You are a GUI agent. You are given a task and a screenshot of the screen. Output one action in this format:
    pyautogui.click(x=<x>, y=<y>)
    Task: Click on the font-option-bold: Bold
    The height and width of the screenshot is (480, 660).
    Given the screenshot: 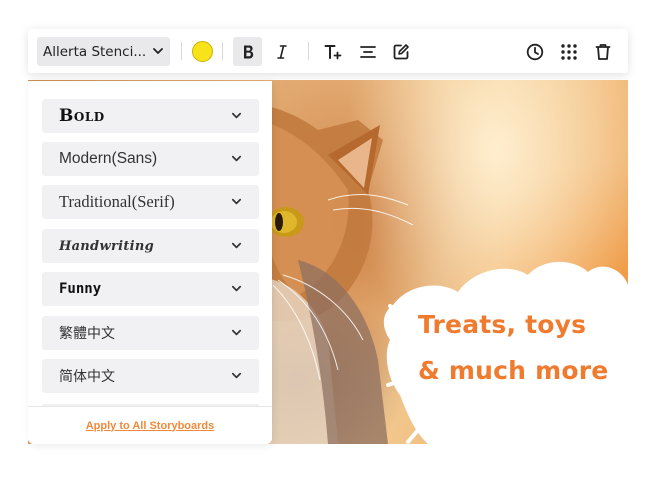 What is the action you would take?
    pyautogui.click(x=150, y=116)
    